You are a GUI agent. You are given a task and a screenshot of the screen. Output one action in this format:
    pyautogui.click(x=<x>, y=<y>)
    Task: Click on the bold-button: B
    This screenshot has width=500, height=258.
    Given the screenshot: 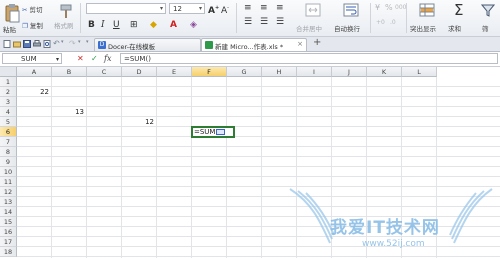 What is the action you would take?
    pyautogui.click(x=91, y=25)
    